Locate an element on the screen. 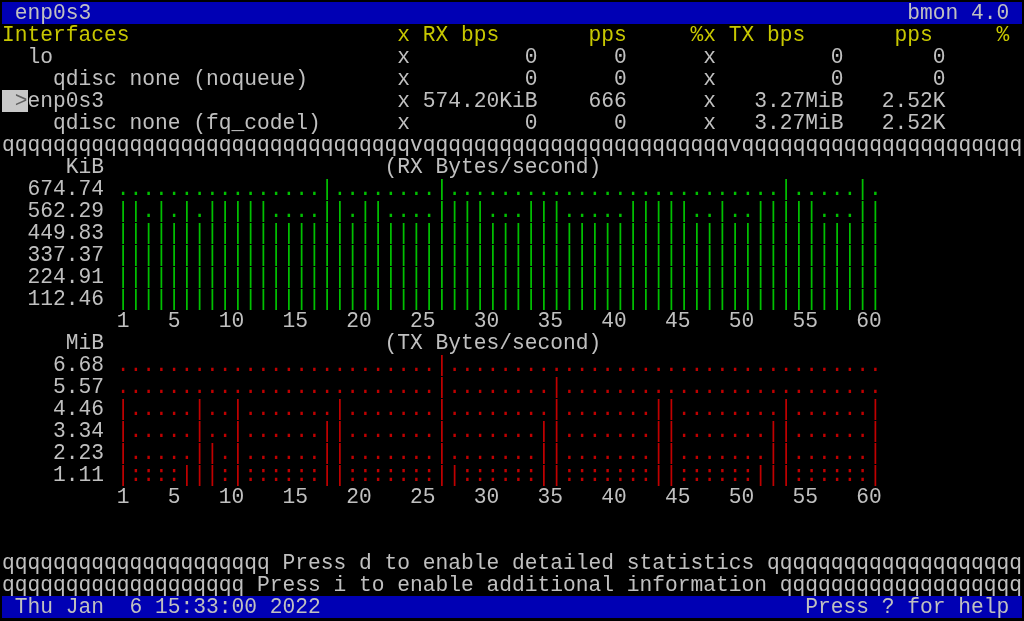 The height and width of the screenshot is (621, 1024). graph-row: |.....|..|......||.......|.......||.......||.......||......| is located at coordinates (499, 431).